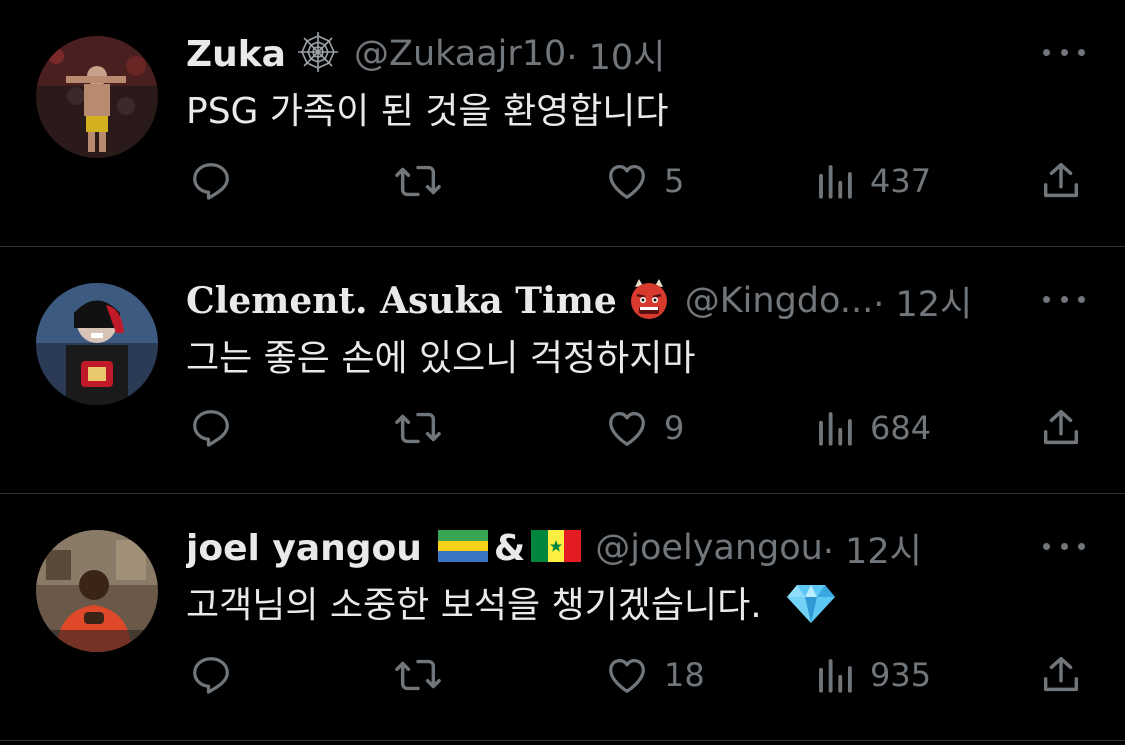 Image resolution: width=1125 pixels, height=745 pixels. I want to click on spider-web-icon, so click(318, 54).